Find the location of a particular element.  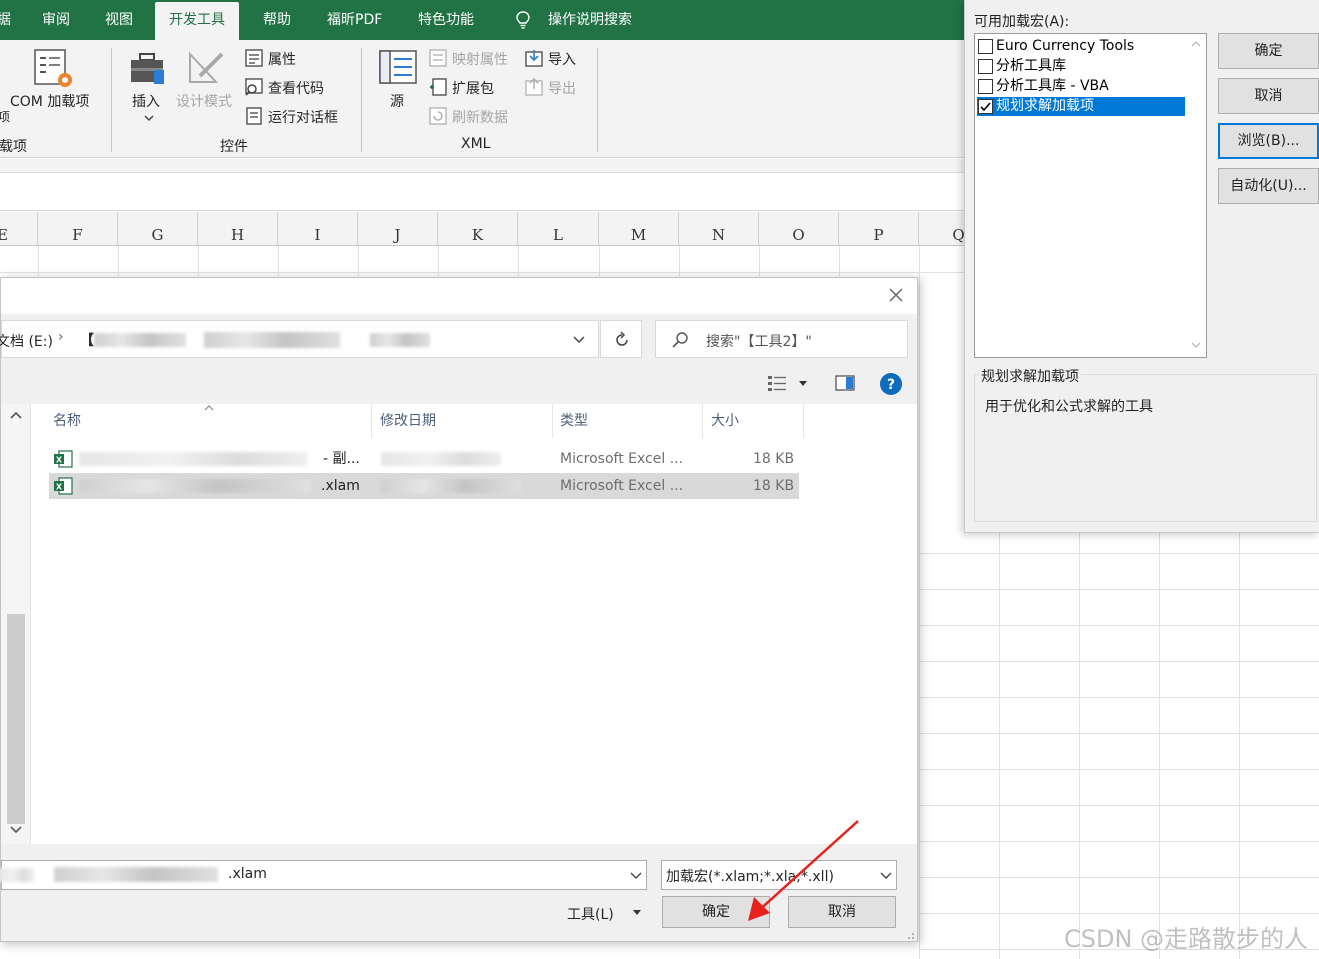

group-separator is located at coordinates (111, 100).